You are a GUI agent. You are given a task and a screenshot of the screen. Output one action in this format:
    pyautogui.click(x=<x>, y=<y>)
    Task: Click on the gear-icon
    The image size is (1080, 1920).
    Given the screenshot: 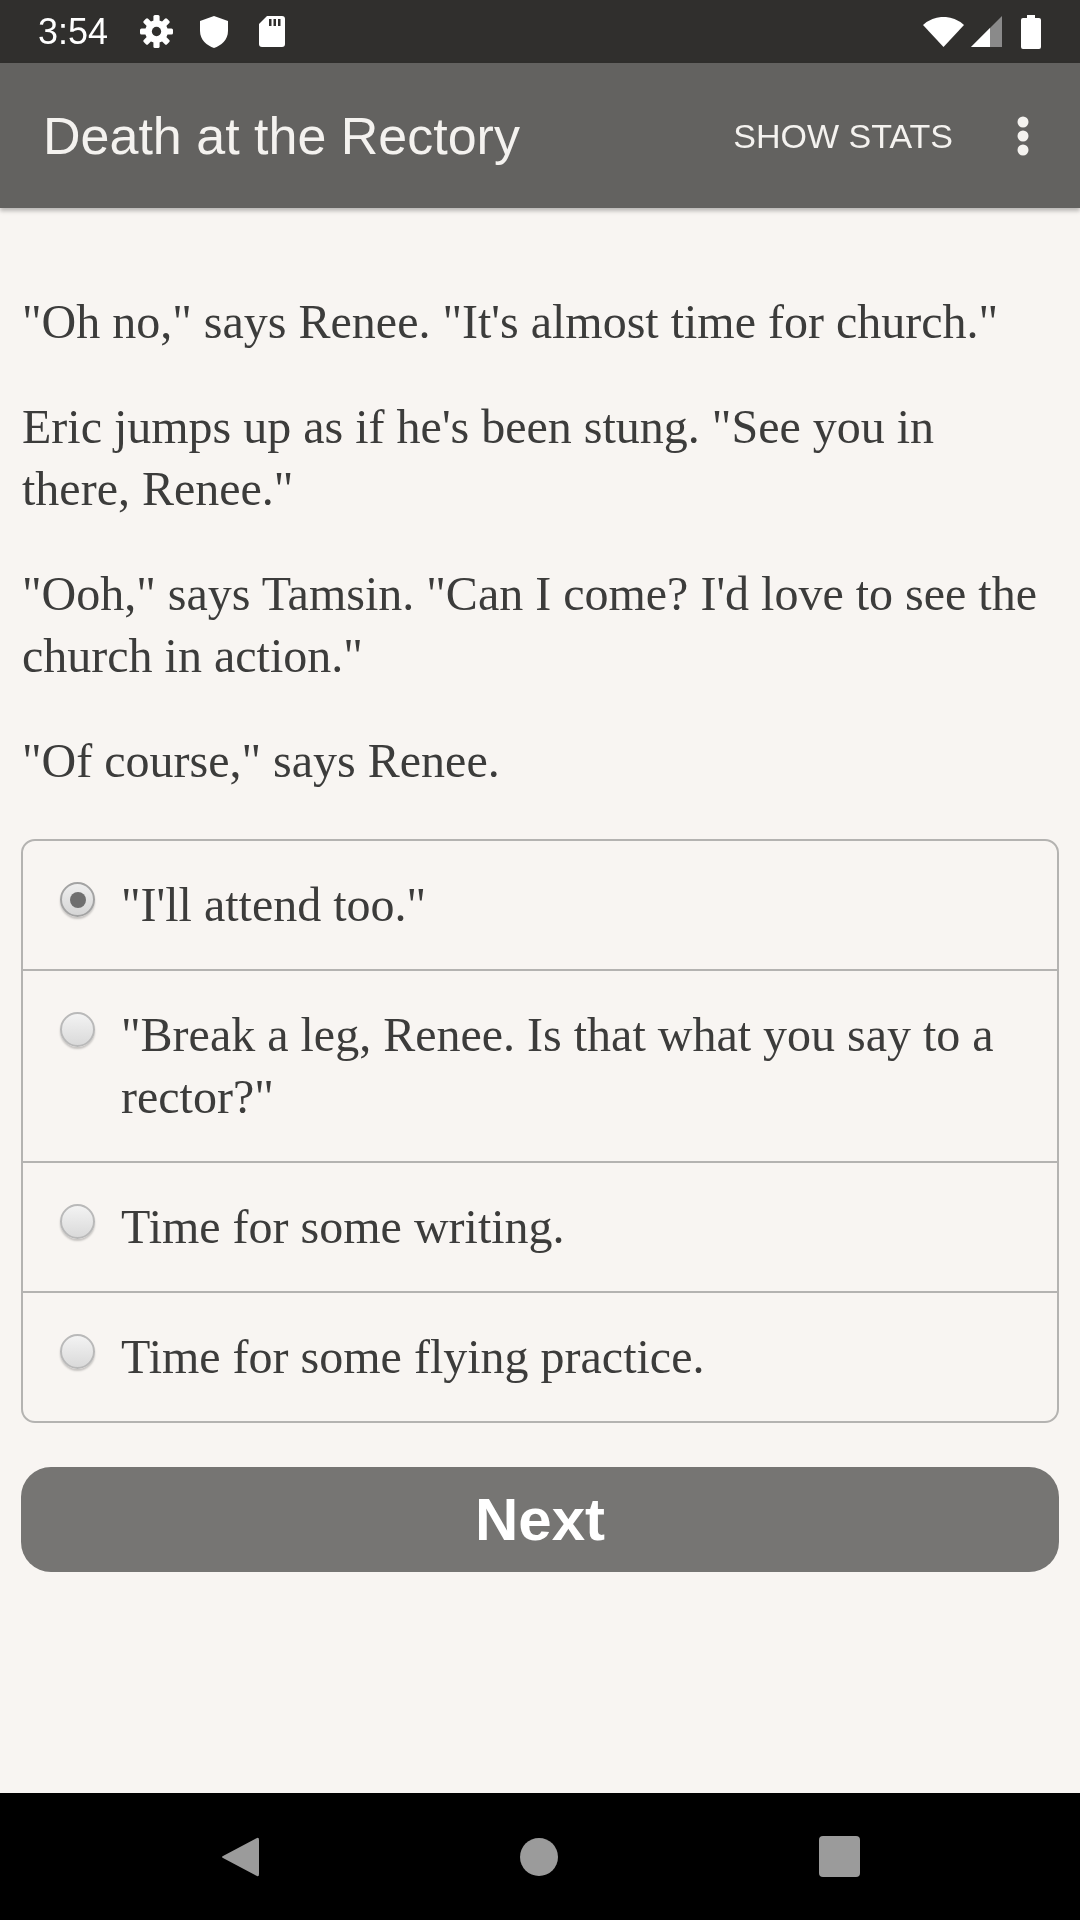 What is the action you would take?
    pyautogui.click(x=157, y=31)
    